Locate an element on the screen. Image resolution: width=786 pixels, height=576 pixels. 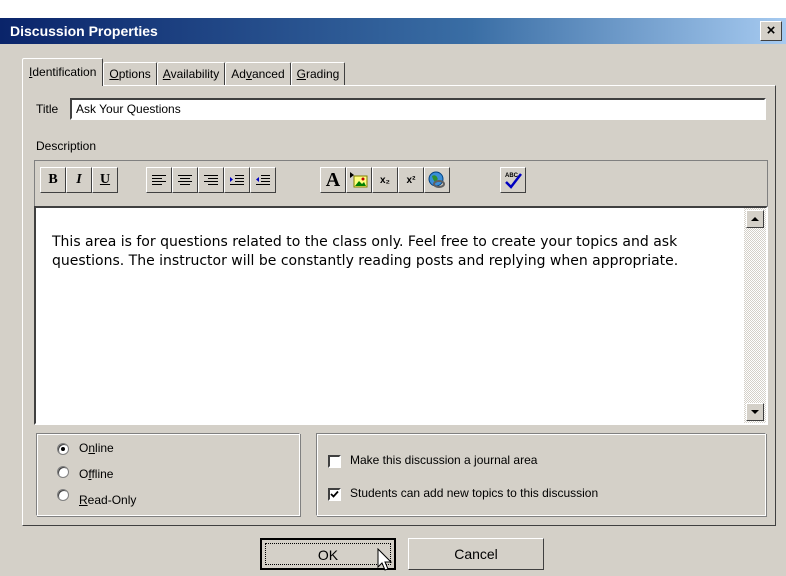
subscript-icon: x₂ is located at coordinates (384, 180).